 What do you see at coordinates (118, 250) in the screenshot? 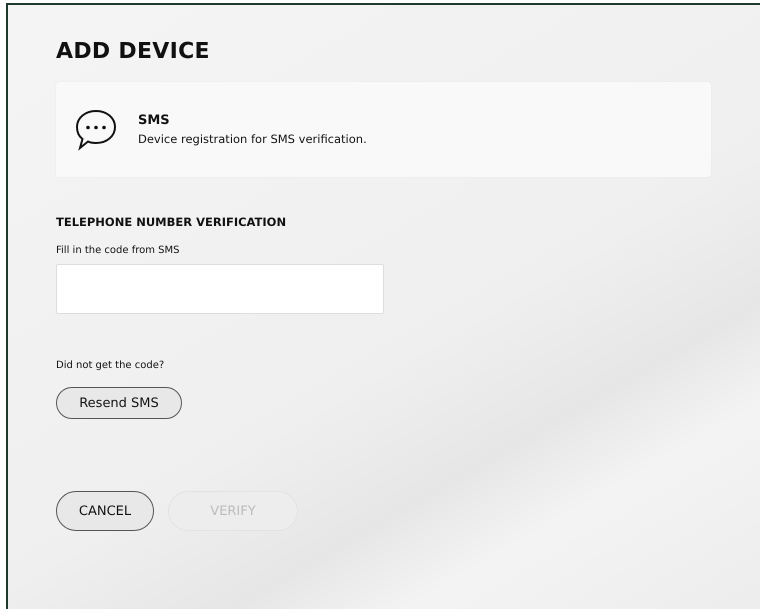
I see `field-label: Fill in the code from SMS` at bounding box center [118, 250].